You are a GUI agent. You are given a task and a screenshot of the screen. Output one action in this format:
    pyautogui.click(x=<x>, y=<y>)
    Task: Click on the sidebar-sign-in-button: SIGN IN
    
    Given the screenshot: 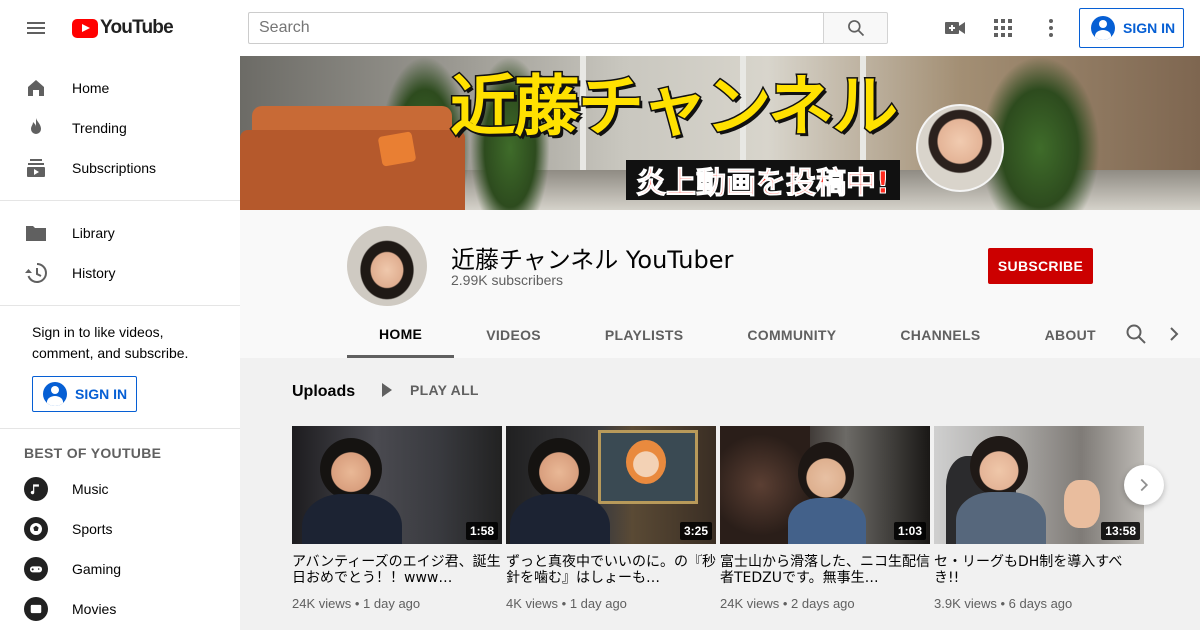 What is the action you would take?
    pyautogui.click(x=84, y=394)
    